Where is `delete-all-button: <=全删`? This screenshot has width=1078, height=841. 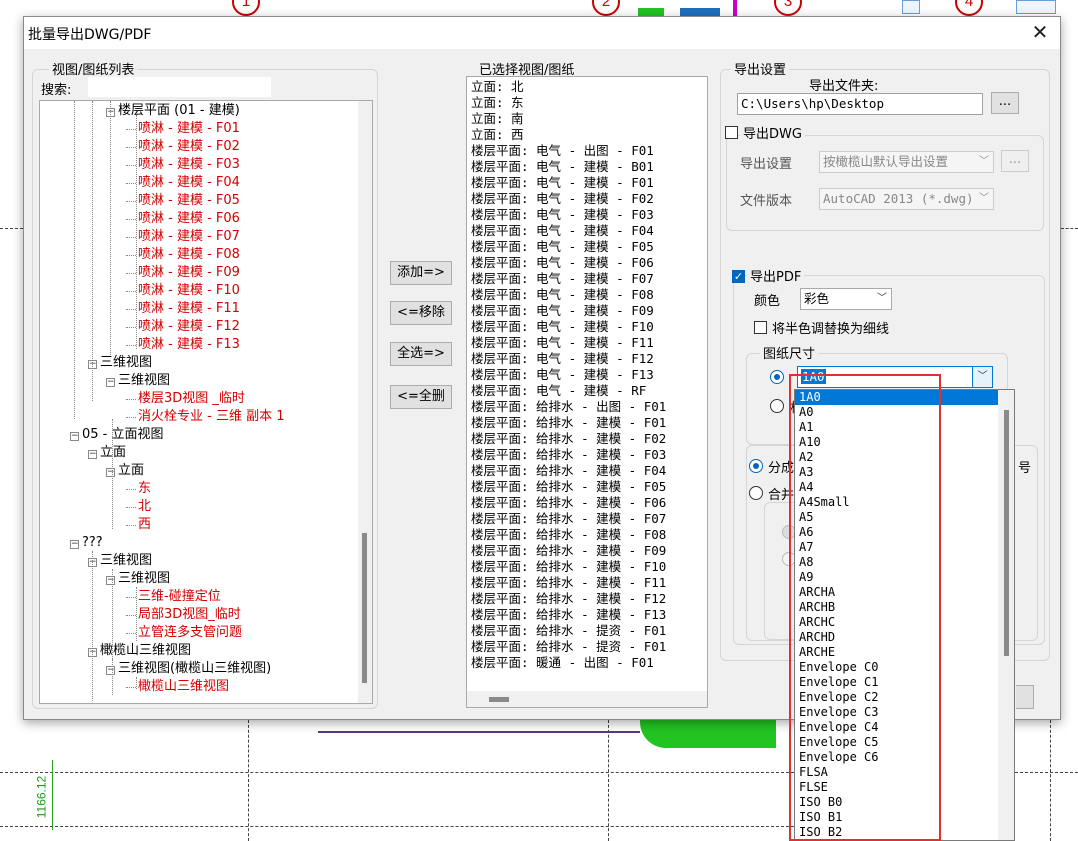
delete-all-button: <=全删 is located at coordinates (421, 397).